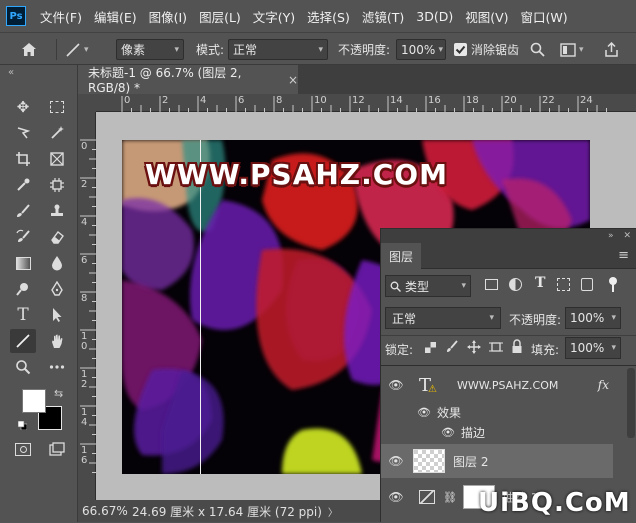 Image resolution: width=636 pixels, height=523 pixels. Describe the element at coordinates (497, 432) in the screenshot. I see `stroke-effect-row: 👁 描边` at that location.